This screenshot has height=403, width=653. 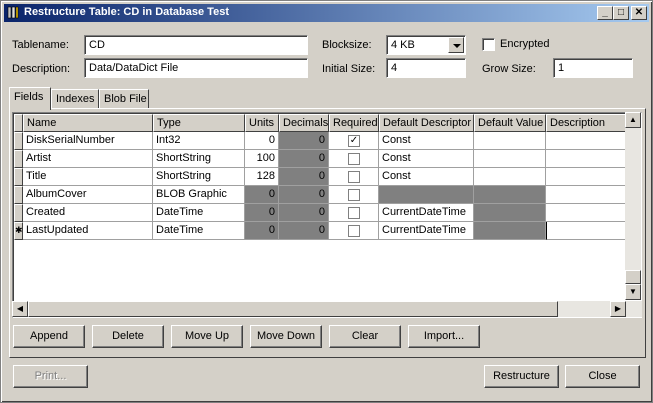 What do you see at coordinates (262, 123) in the screenshot?
I see `column-header-units: Units` at bounding box center [262, 123].